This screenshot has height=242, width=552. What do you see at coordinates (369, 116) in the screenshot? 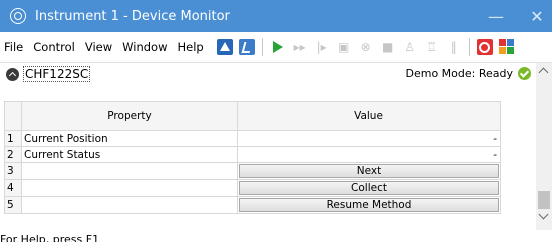
I see `column-header-value: Value` at bounding box center [369, 116].